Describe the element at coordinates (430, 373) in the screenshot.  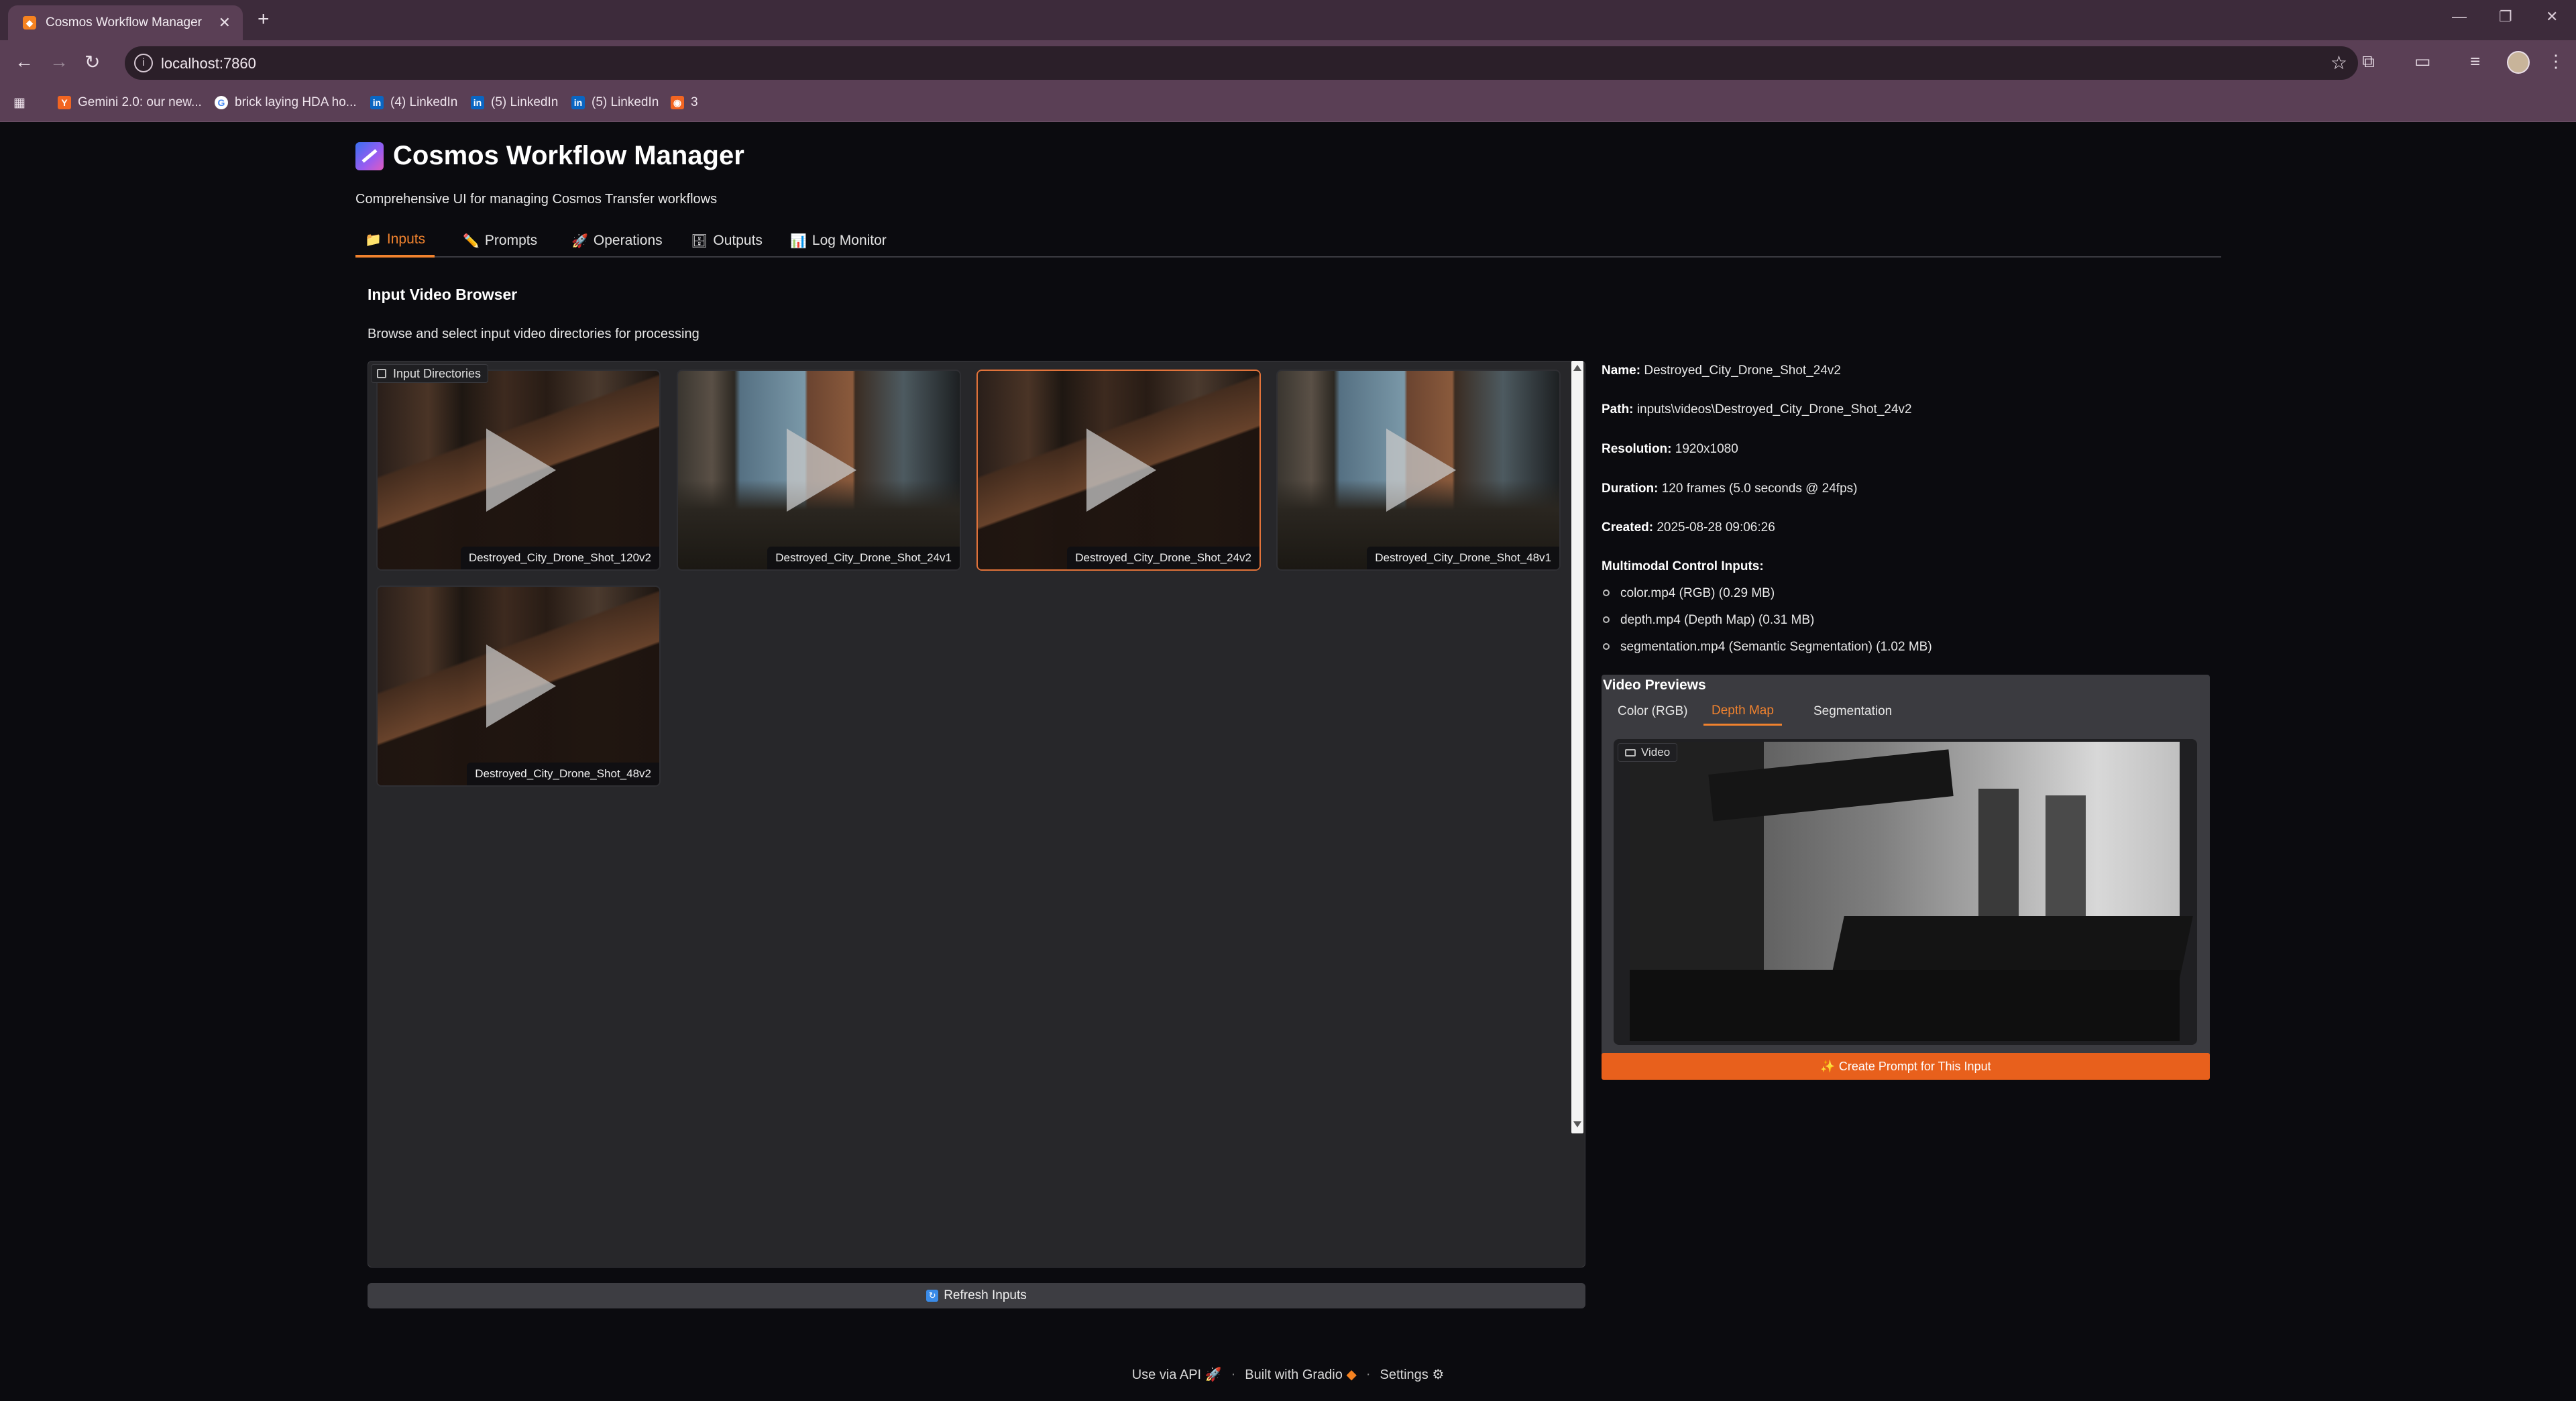
I see `gallery-label: Input Directories` at that location.